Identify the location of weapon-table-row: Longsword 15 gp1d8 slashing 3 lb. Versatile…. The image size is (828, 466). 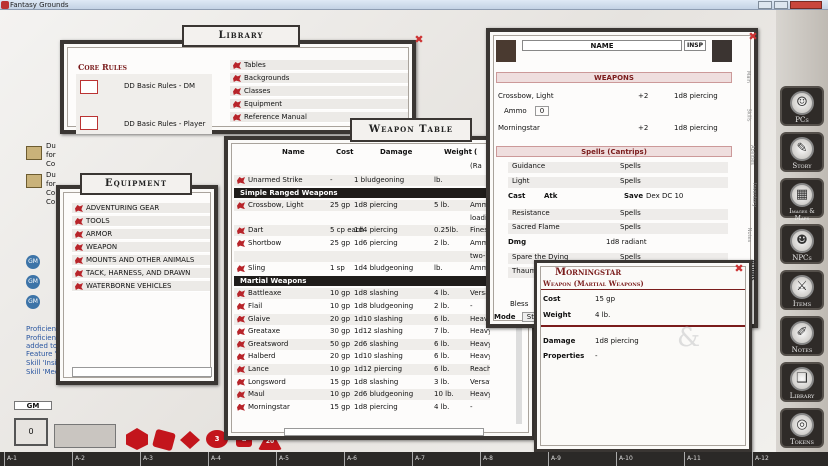
(362, 382).